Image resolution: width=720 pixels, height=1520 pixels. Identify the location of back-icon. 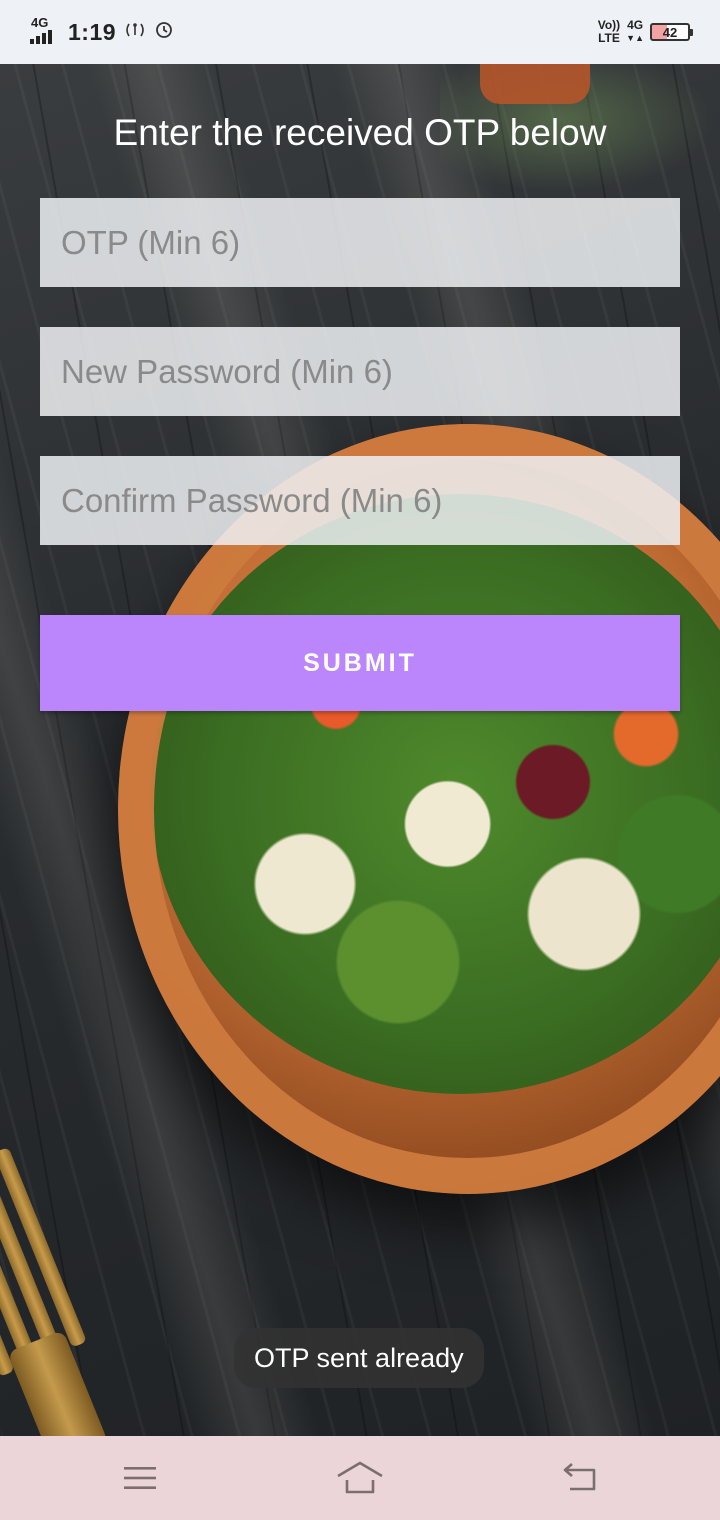
(580, 1478).